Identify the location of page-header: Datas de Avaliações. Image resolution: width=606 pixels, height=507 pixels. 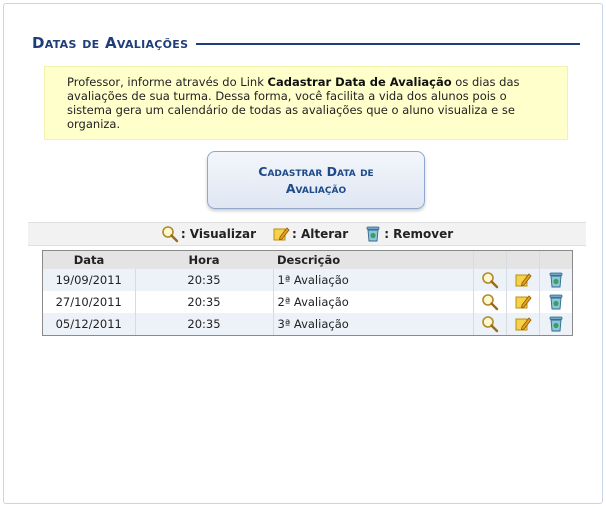
(306, 43).